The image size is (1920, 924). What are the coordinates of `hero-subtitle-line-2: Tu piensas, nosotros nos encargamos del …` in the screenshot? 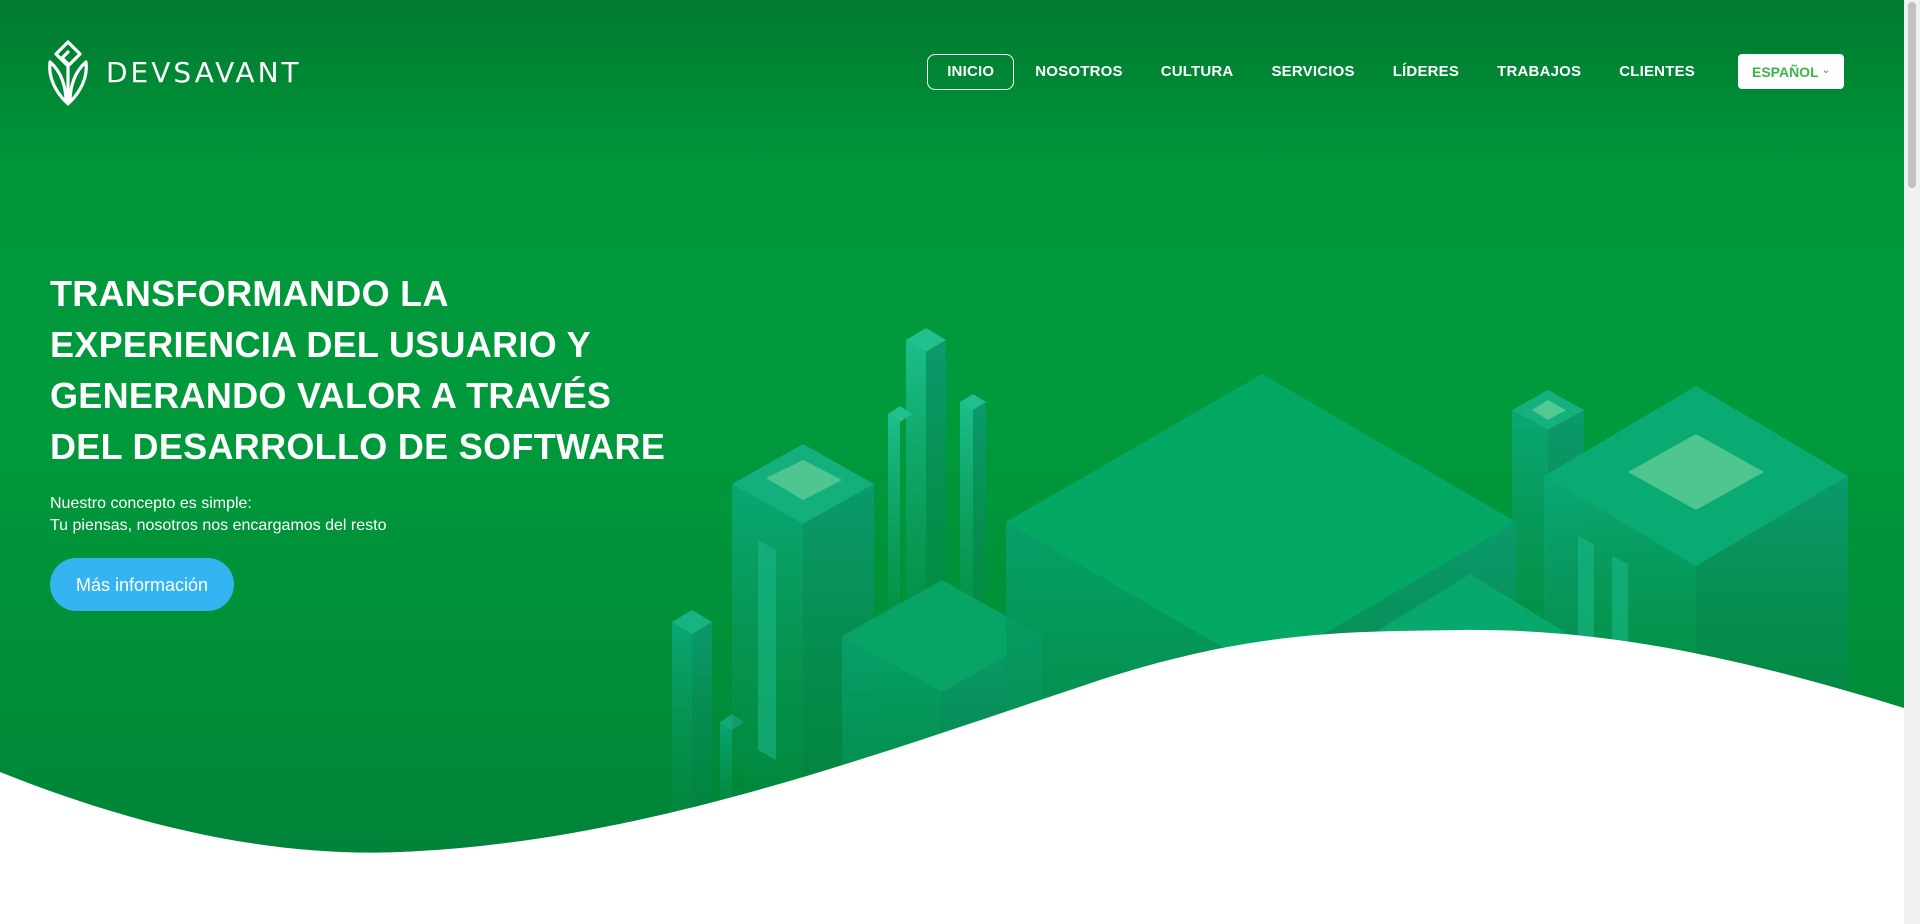 It's located at (218, 525).